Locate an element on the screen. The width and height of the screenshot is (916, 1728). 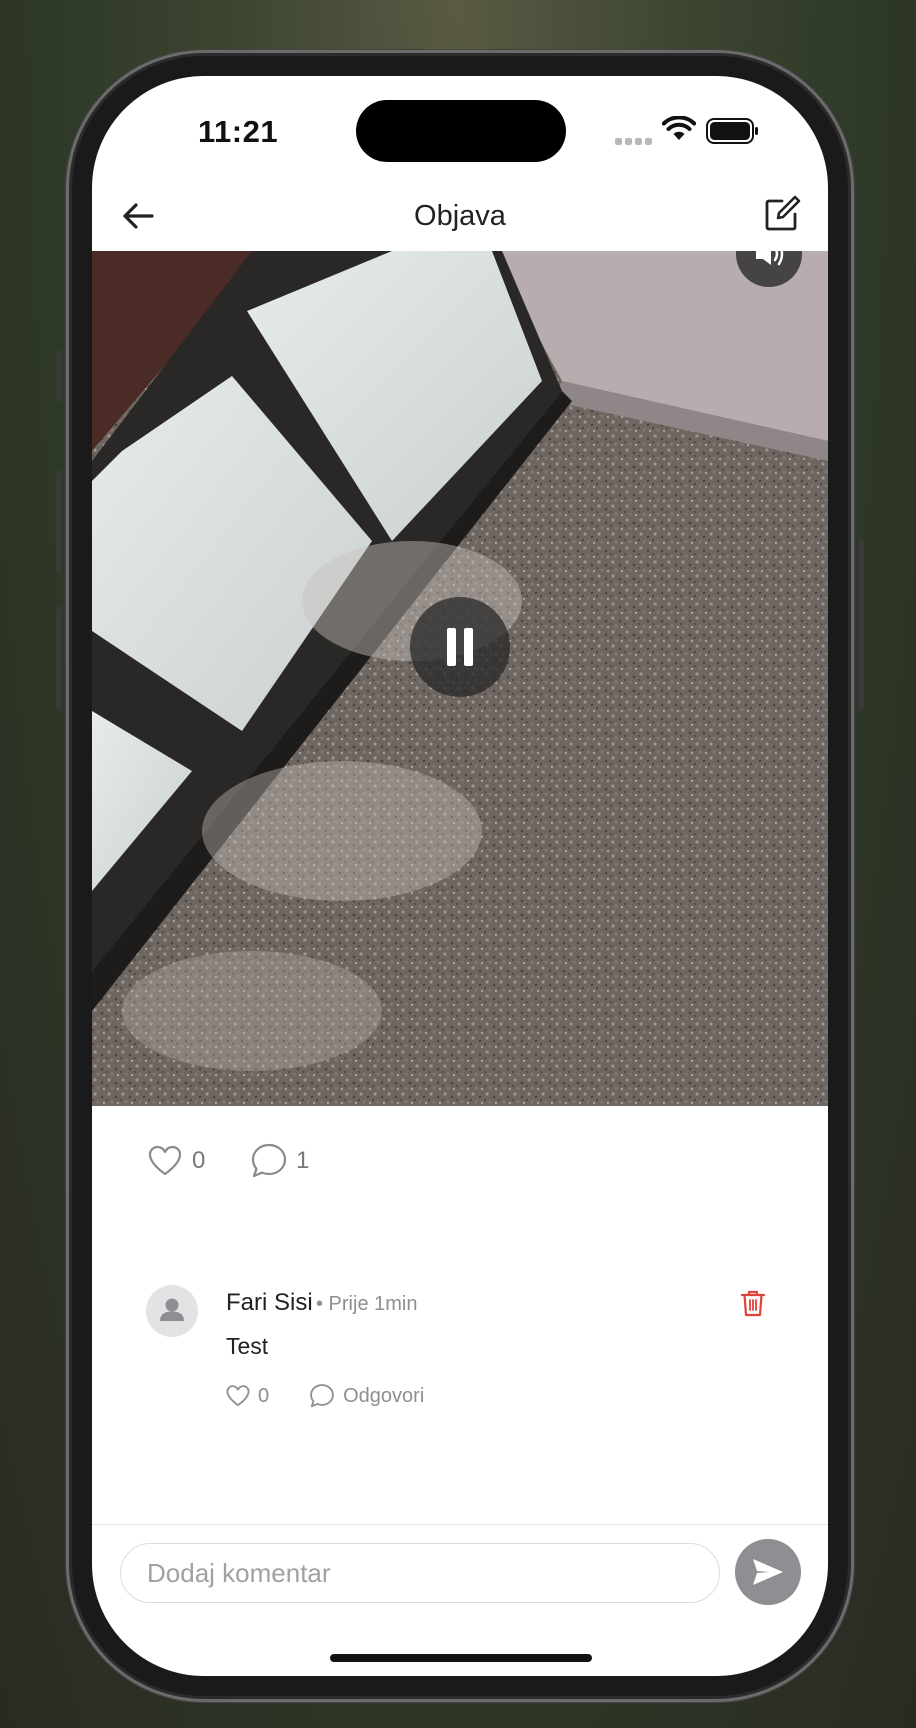
comment-button: 1 is located at coordinates (279, 1161).